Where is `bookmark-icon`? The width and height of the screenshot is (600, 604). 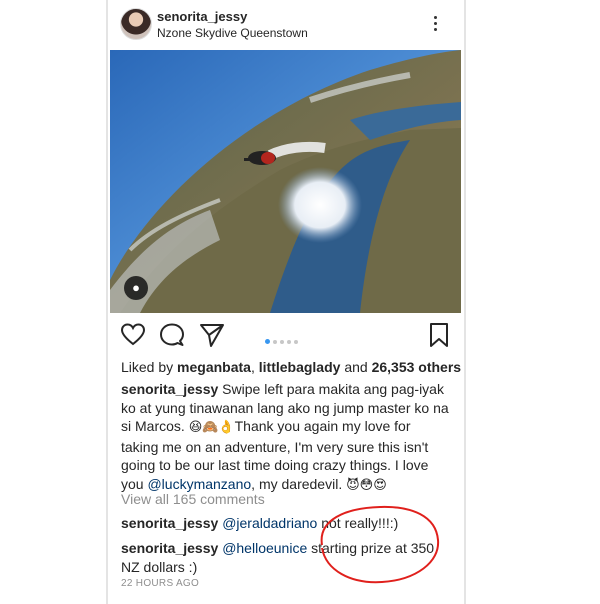 bookmark-icon is located at coordinates (439, 335).